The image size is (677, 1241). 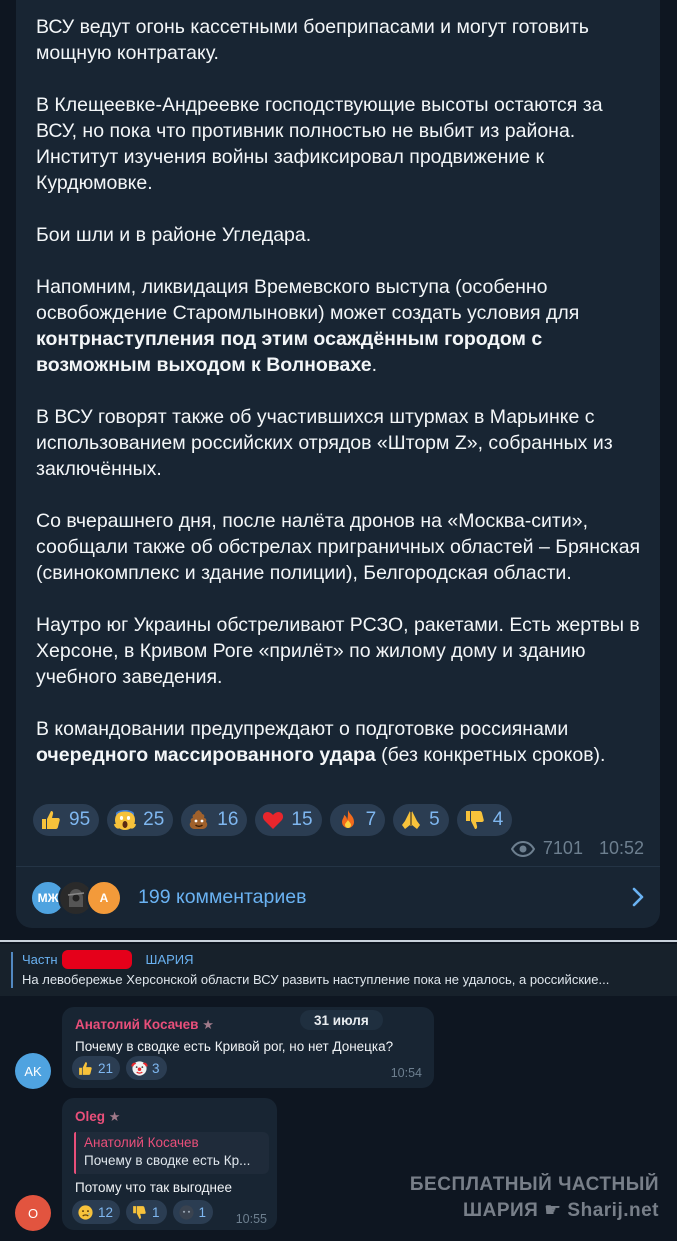 I want to click on redaction-mark, so click(x=97, y=959).